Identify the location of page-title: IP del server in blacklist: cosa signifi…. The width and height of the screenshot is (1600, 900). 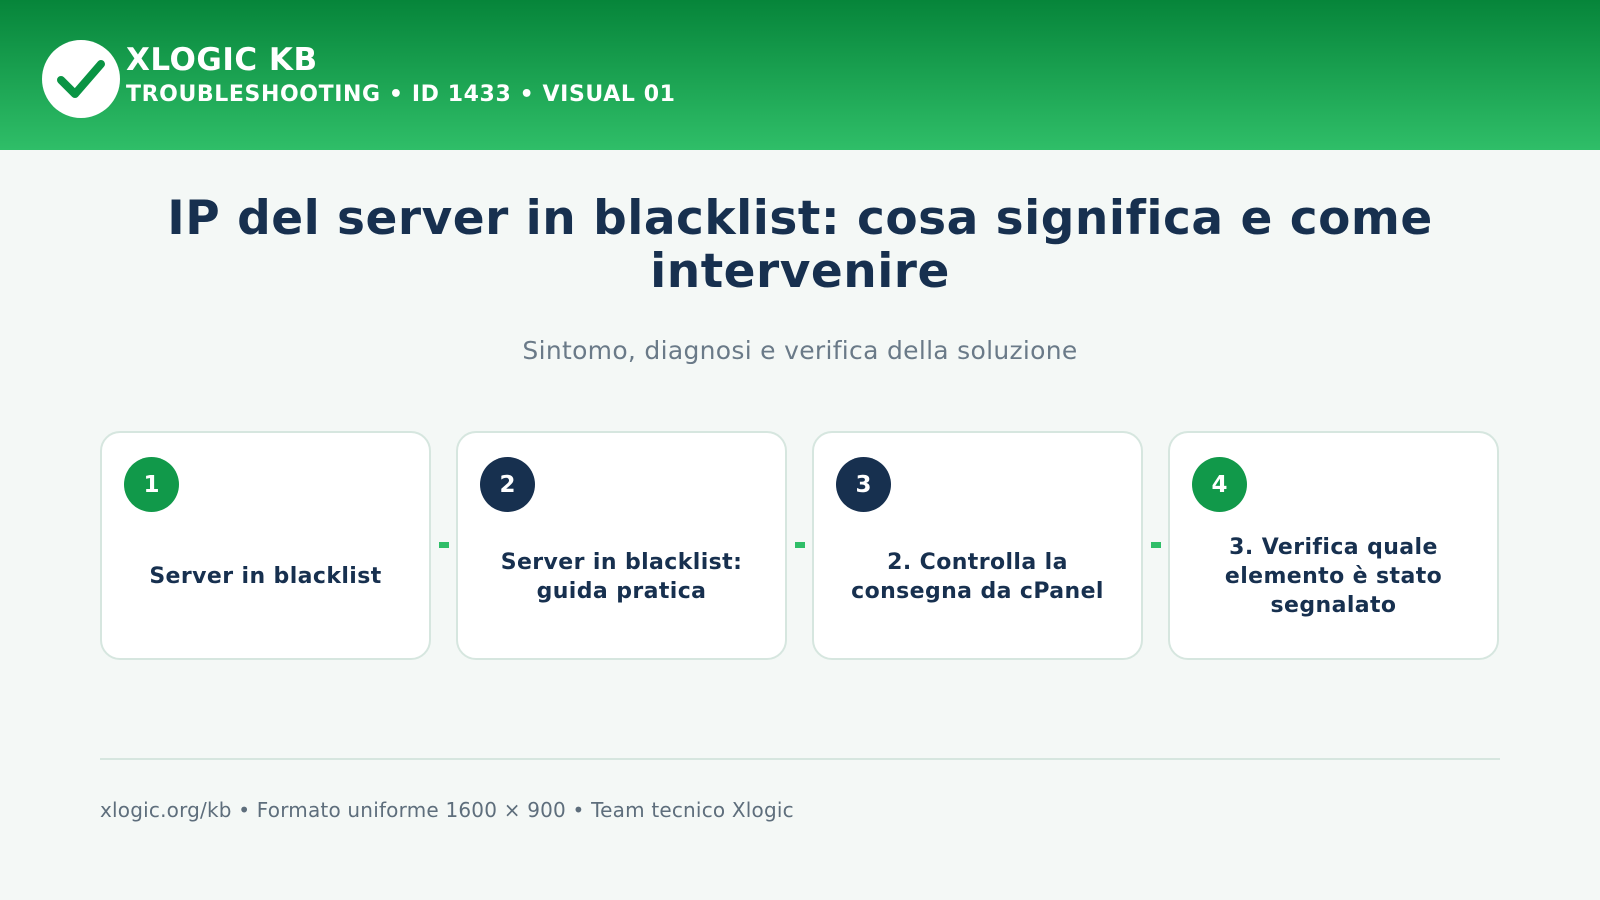
(800, 245).